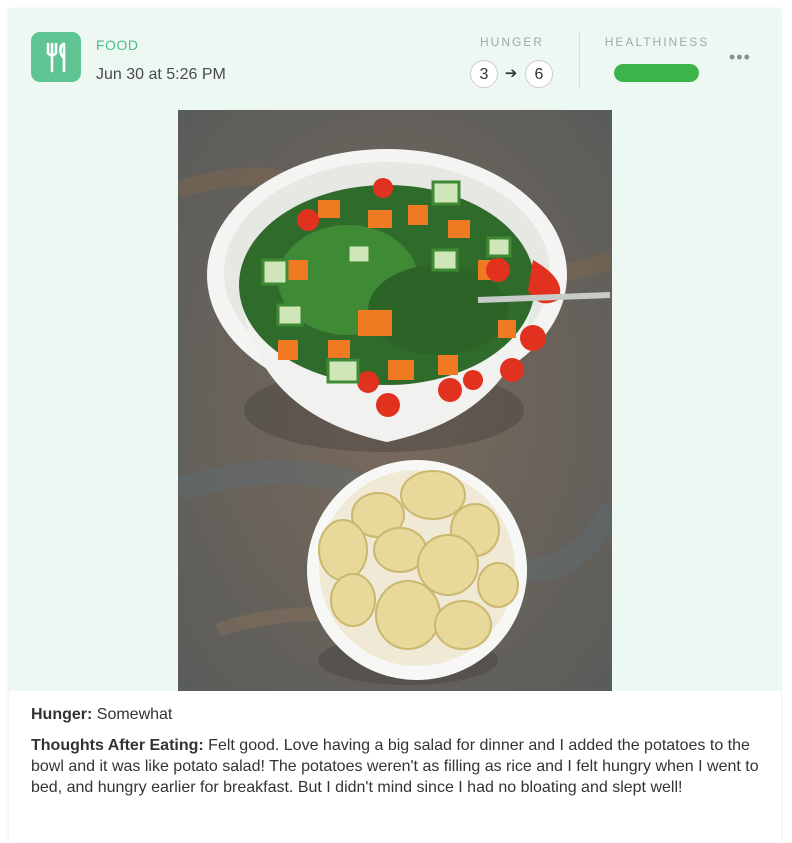 The height and width of the screenshot is (843, 792). Describe the element at coordinates (405, 714) in the screenshot. I see `hunger-note: Hunger: Somewhat` at that location.